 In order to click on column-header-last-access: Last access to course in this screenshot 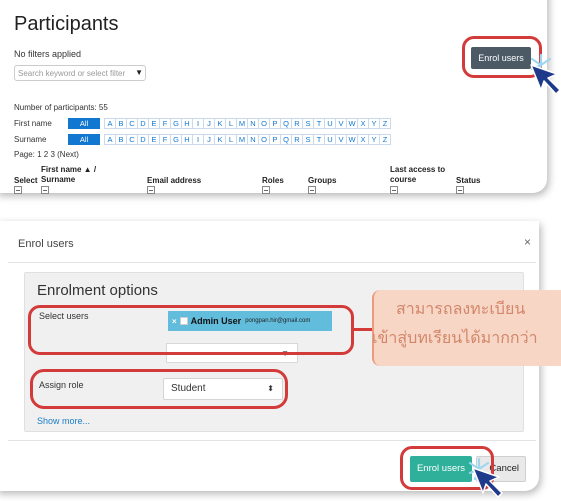, I will do `click(417, 175)`.